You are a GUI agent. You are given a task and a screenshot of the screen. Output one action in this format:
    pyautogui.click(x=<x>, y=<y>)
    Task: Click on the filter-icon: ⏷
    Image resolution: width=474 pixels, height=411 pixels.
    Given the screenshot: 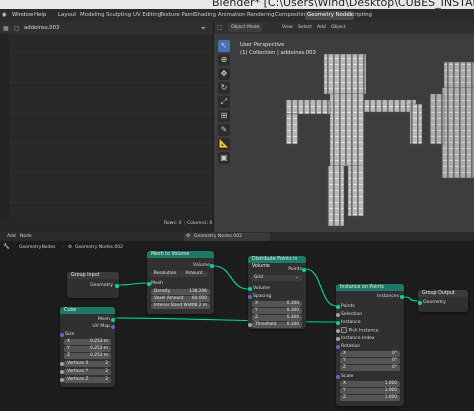 What is the action you would take?
    pyautogui.click(x=203, y=29)
    